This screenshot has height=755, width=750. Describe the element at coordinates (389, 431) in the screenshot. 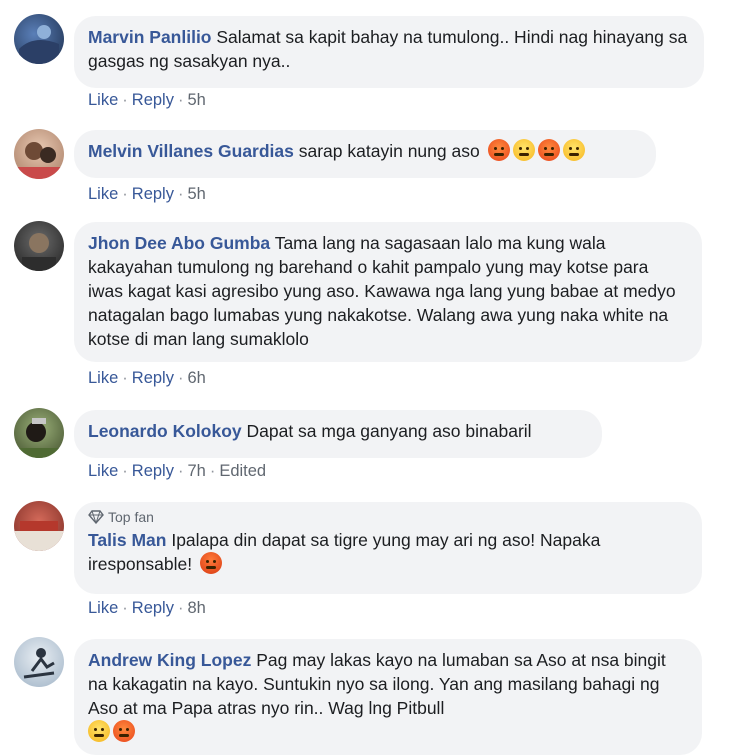

I see `comment-text: Dapat sa mga ganyang aso binabaril` at that location.